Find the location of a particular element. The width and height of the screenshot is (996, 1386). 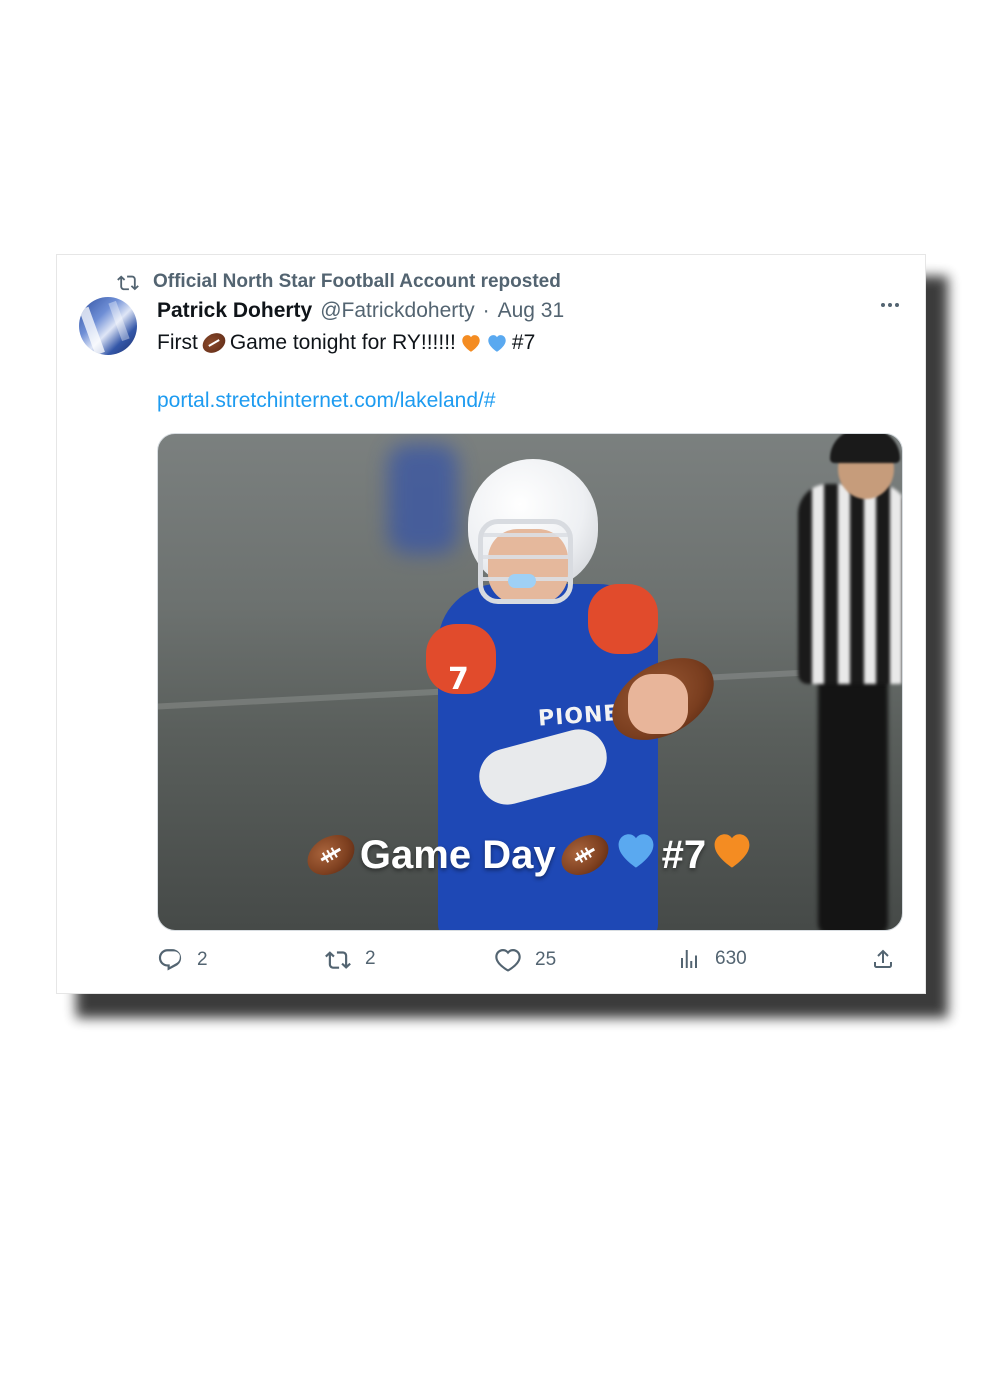

background-figure is located at coordinates (423, 499).